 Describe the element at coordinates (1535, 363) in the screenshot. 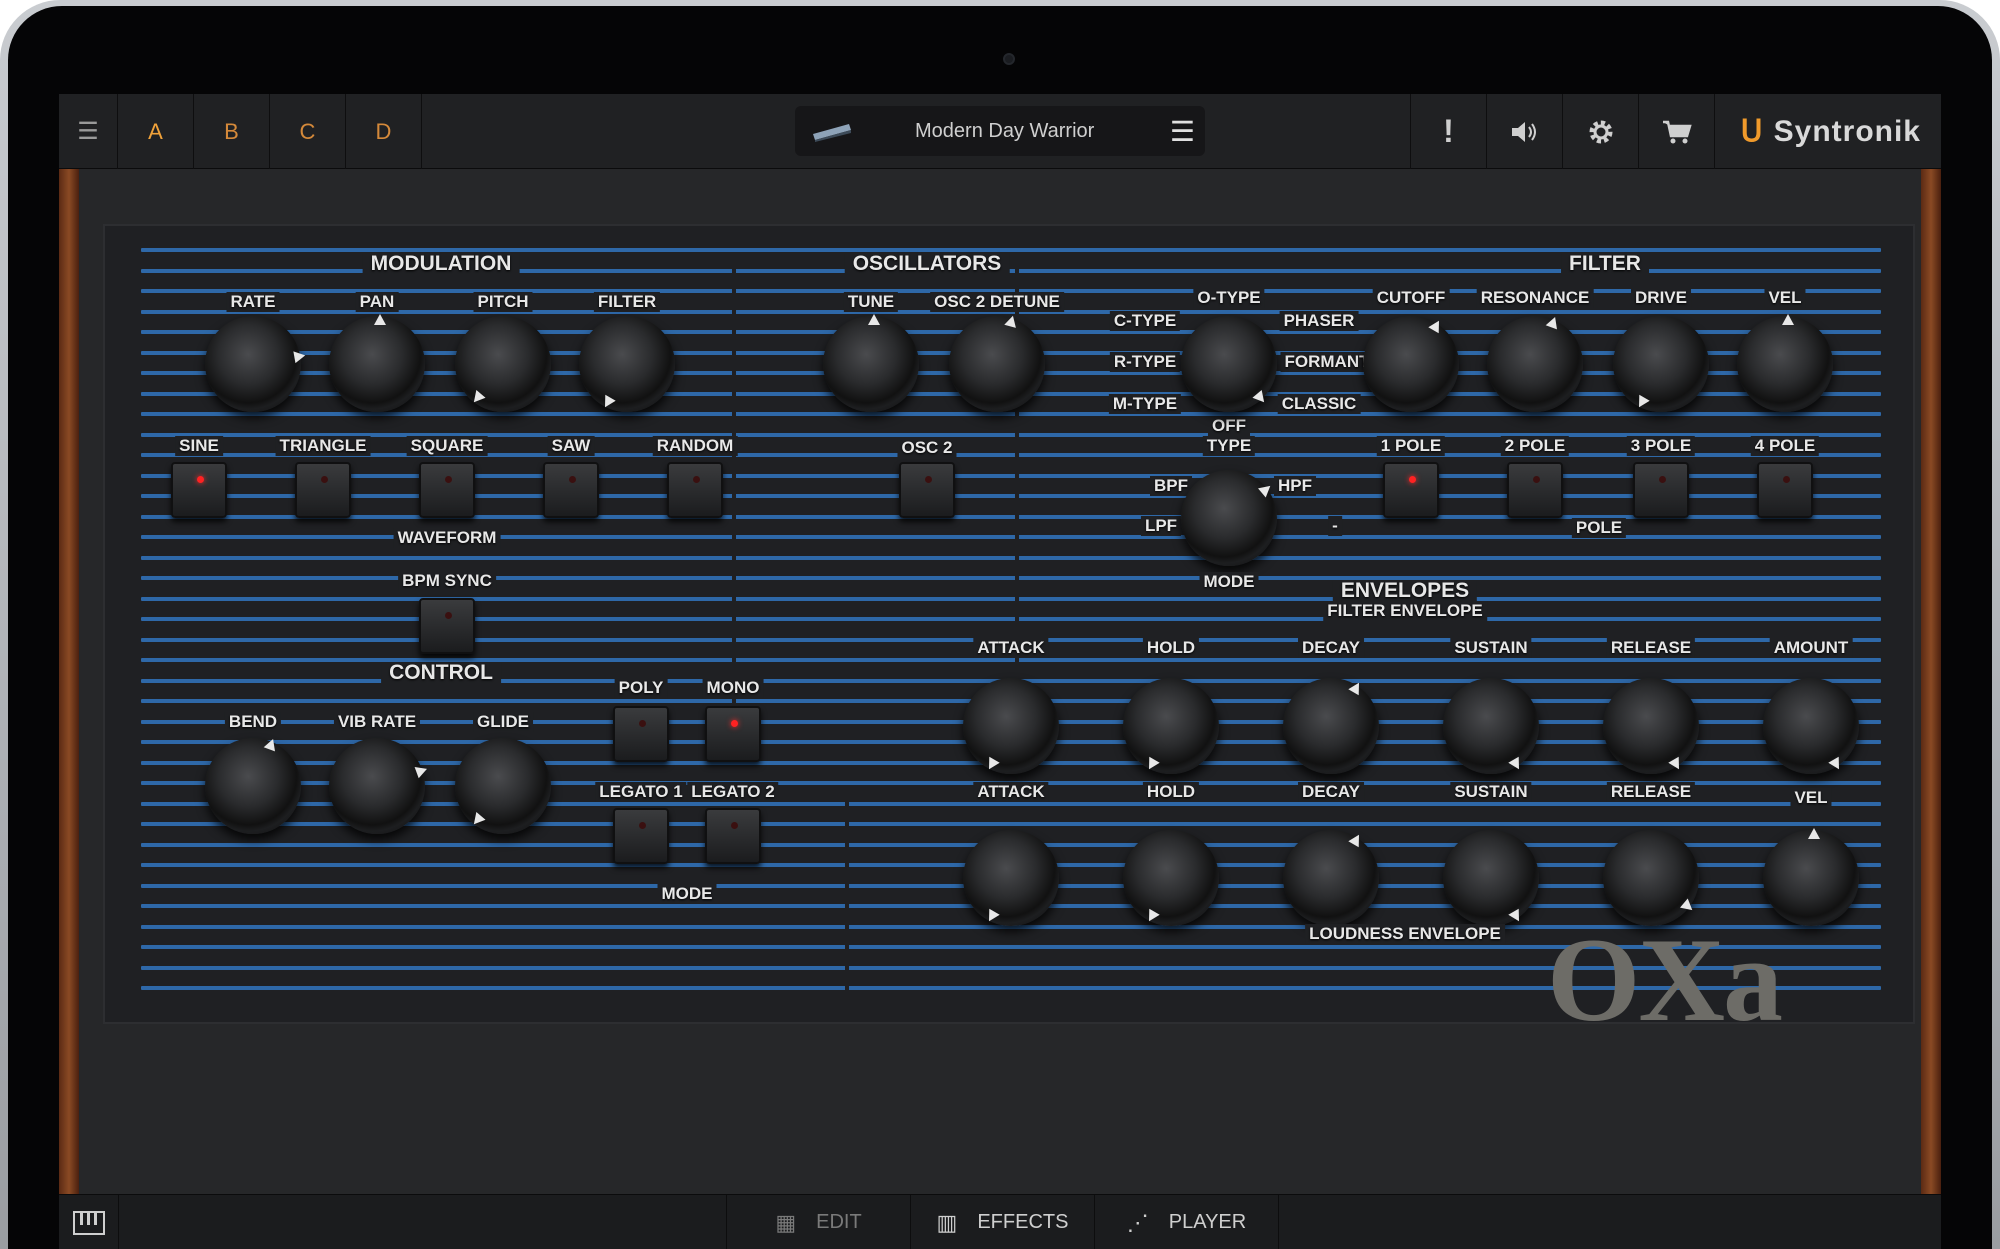

I see `filter-resonance-knob` at that location.